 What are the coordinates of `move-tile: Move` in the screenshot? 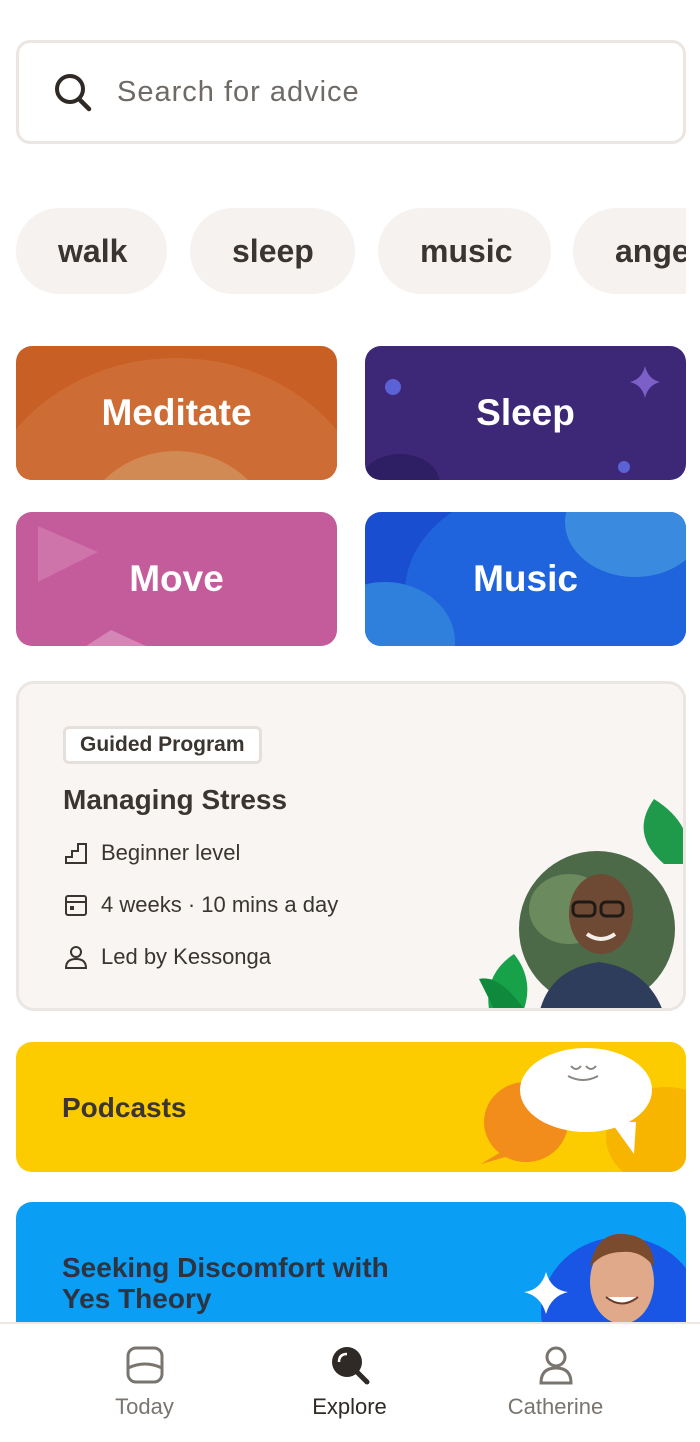 It's located at (176, 579).